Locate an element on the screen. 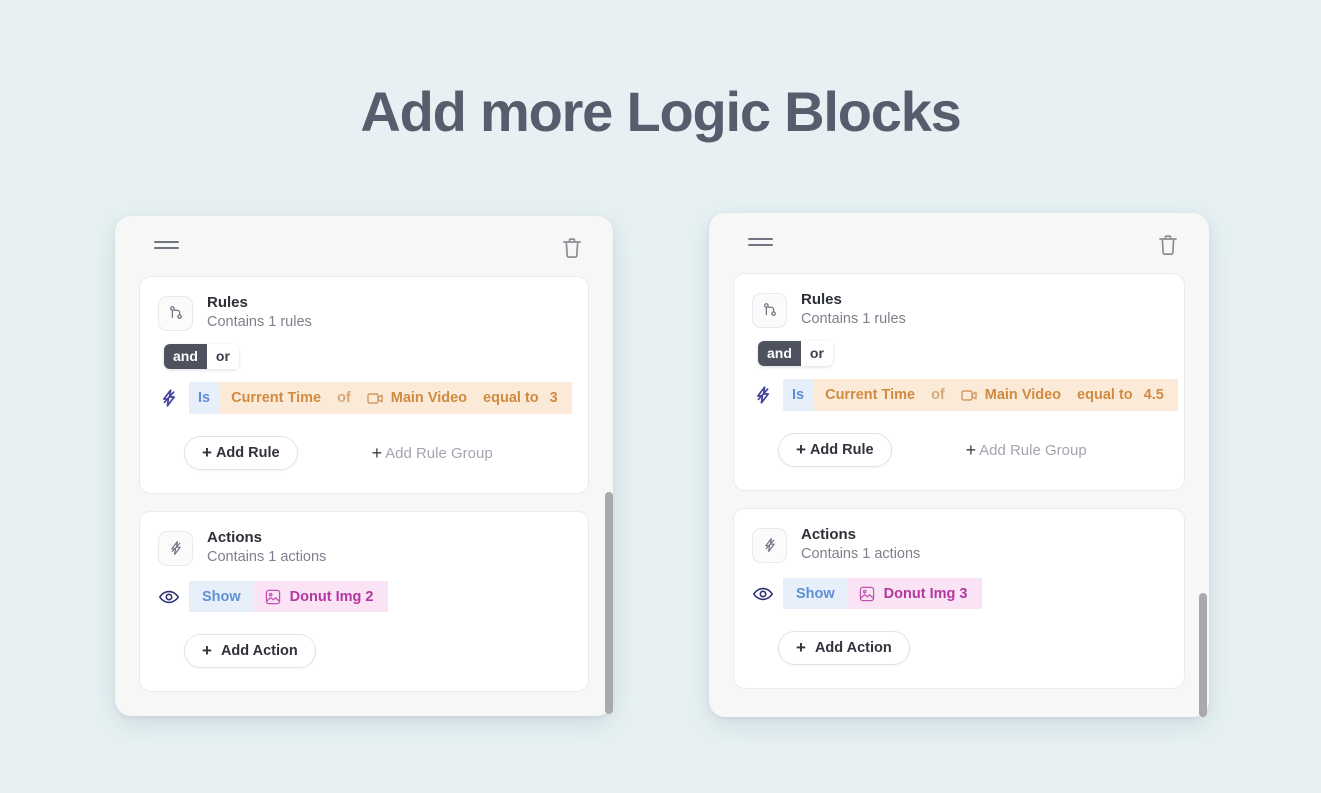 This screenshot has height=793, width=1321. rule-value: 3 is located at coordinates (561, 398).